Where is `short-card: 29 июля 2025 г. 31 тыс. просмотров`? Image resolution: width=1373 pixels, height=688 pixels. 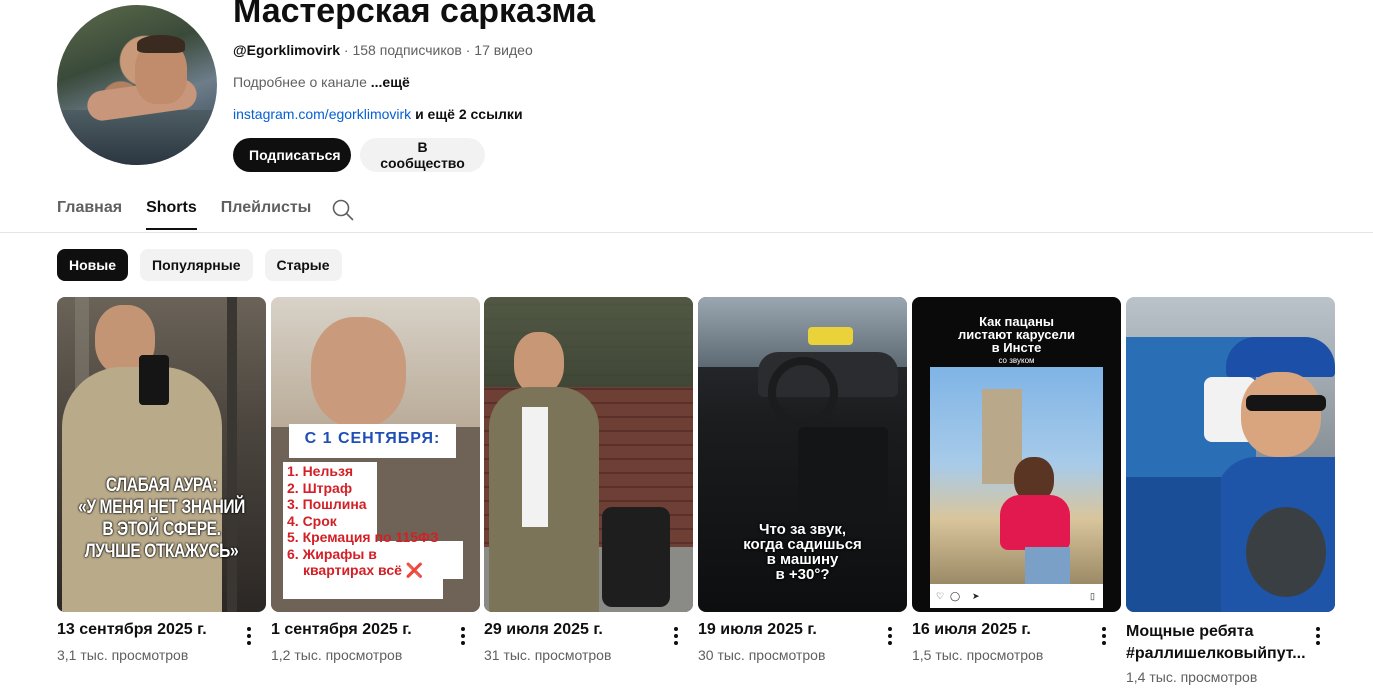
short-card: 29 июля 2025 г. 31 тыс. просмотров is located at coordinates (588, 480).